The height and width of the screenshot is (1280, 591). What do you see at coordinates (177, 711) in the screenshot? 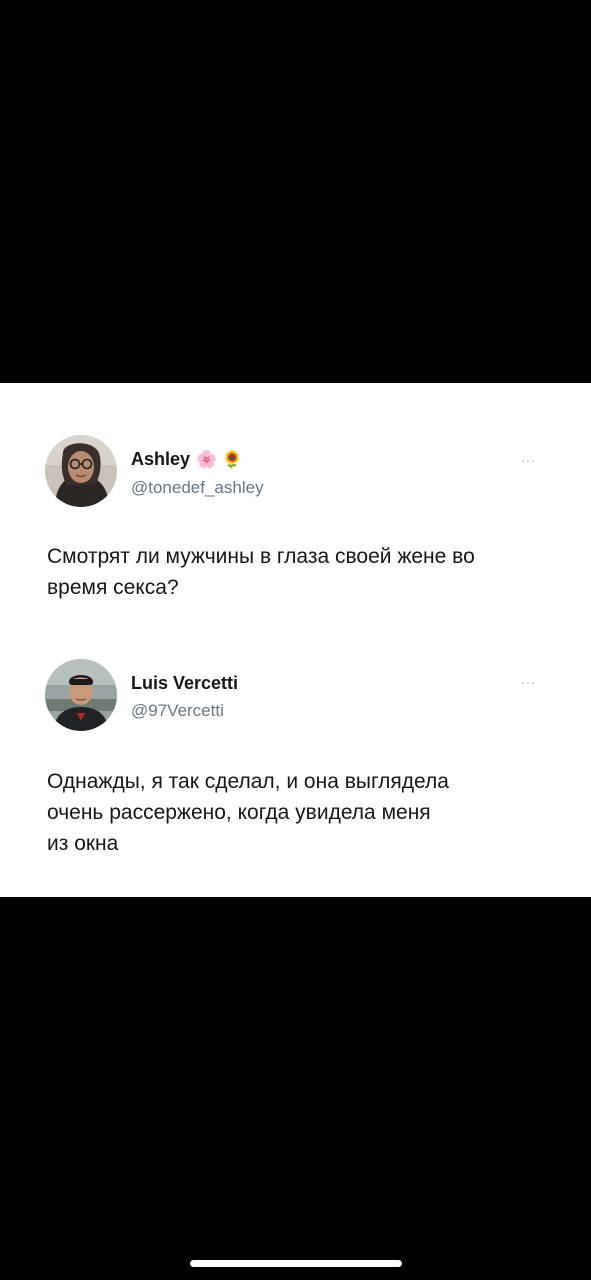
I see `author-handle: @97Vercetti` at bounding box center [177, 711].